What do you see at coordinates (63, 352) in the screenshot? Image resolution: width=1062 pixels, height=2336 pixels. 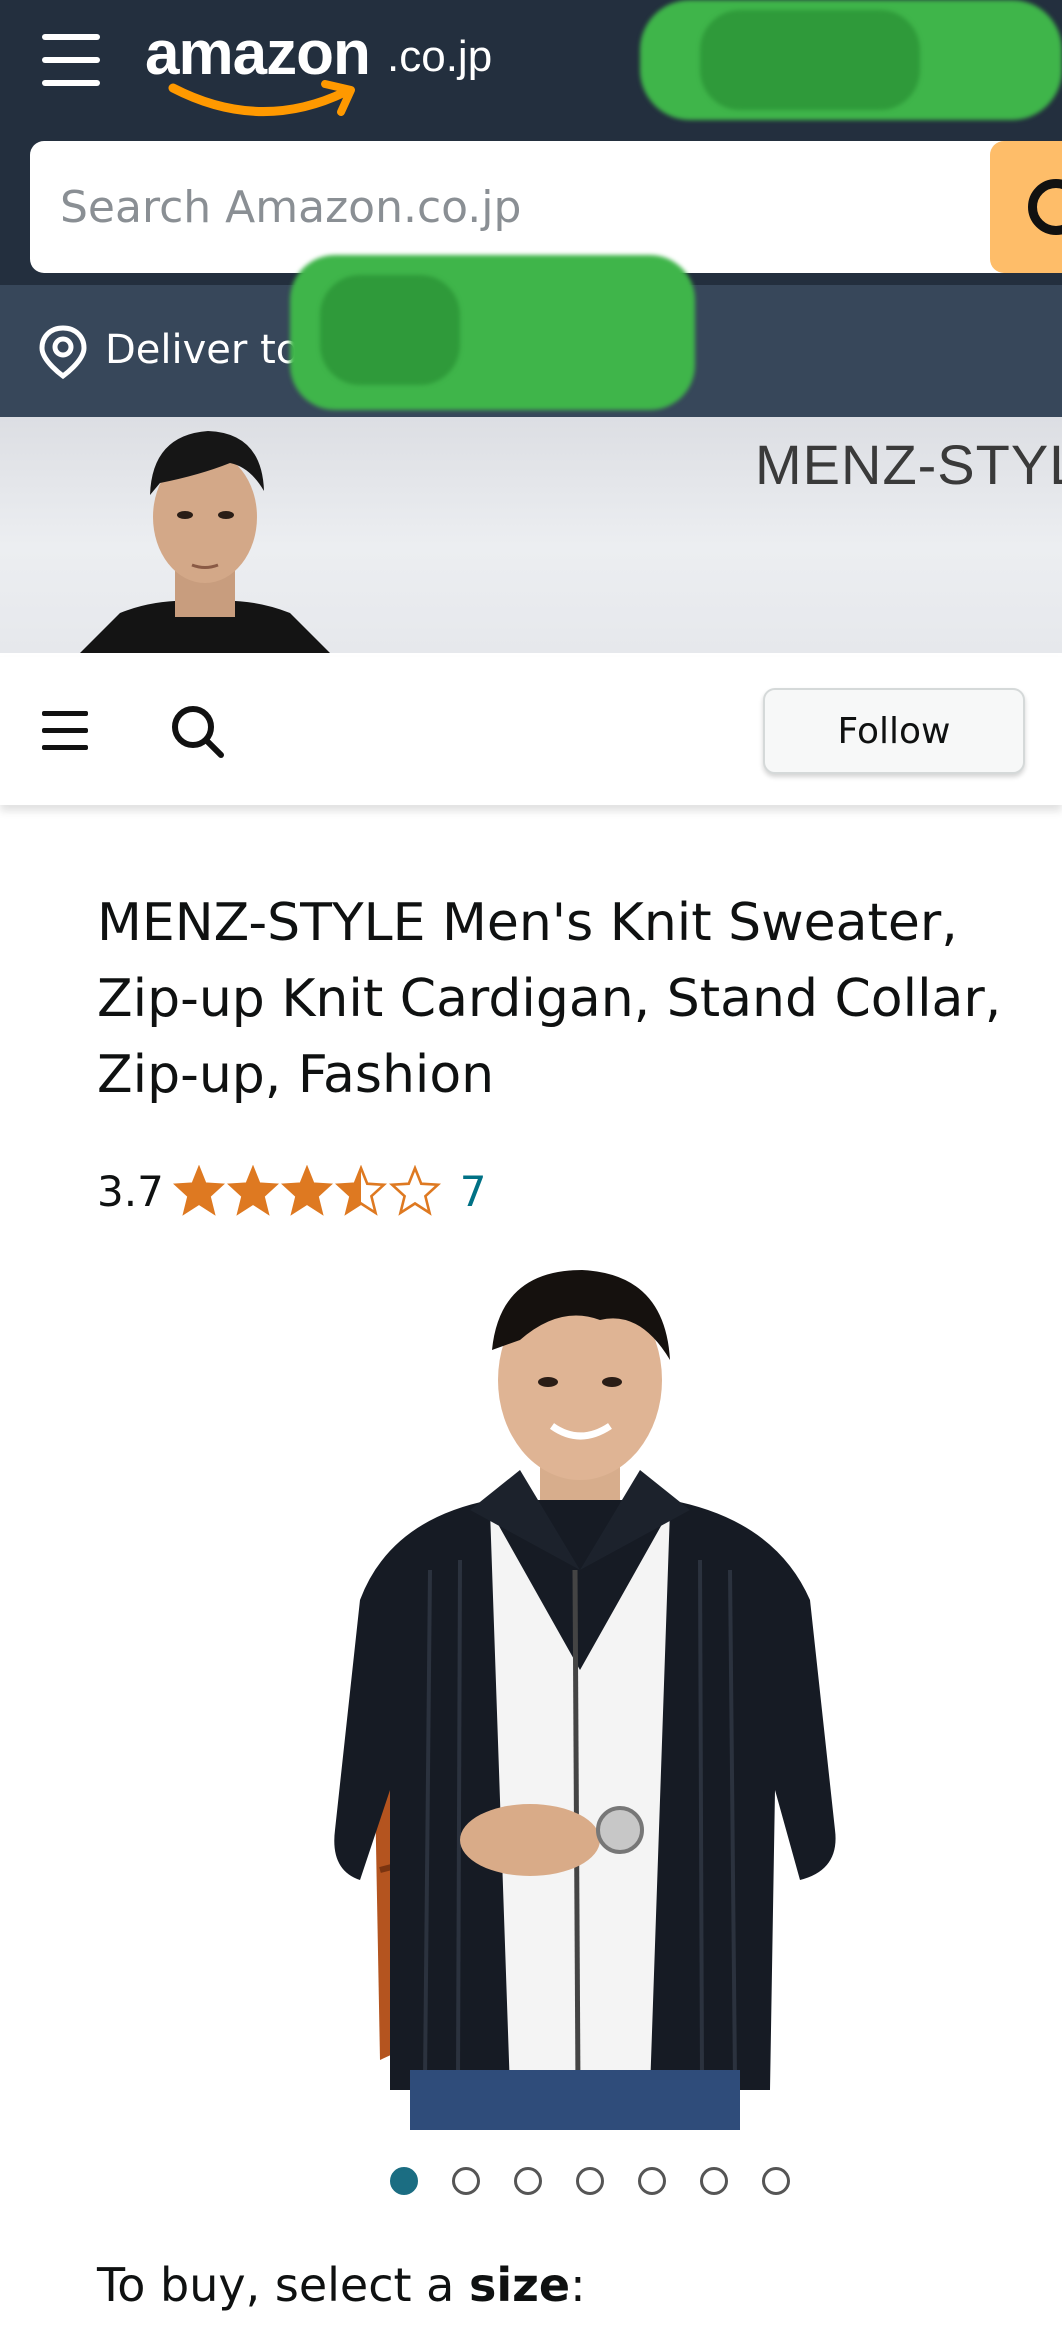 I see `location-pin-icon` at bounding box center [63, 352].